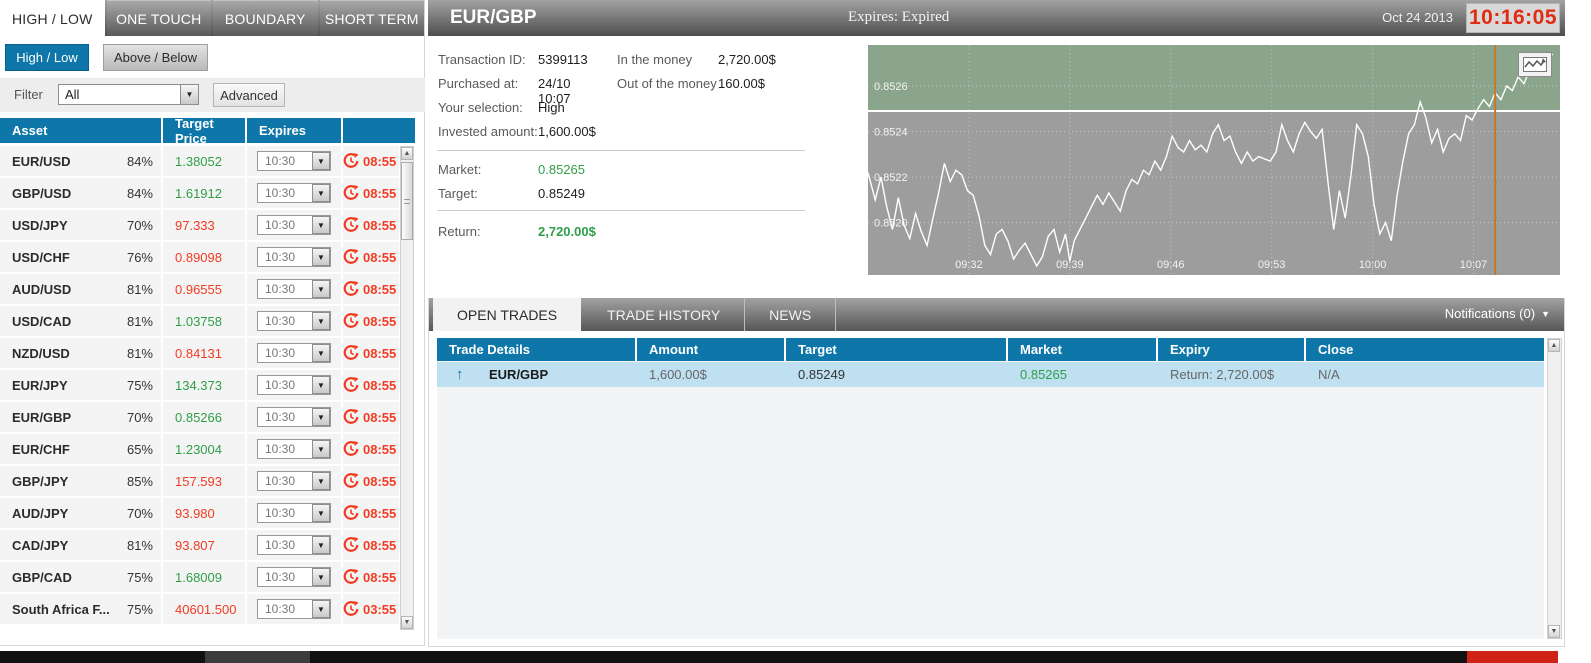 This screenshot has height=663, width=1591. What do you see at coordinates (791, 314) in the screenshot?
I see `tab-news: NEWS` at bounding box center [791, 314].